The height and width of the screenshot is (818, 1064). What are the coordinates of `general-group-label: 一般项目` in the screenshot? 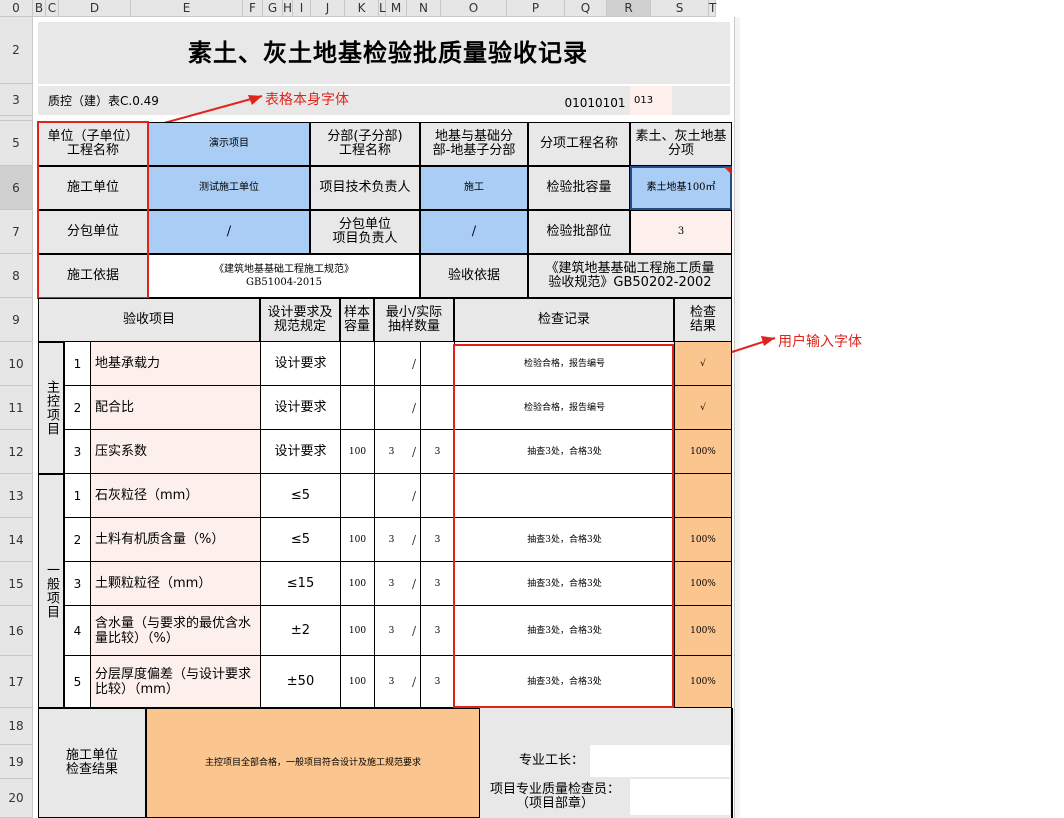 It's located at (51, 591).